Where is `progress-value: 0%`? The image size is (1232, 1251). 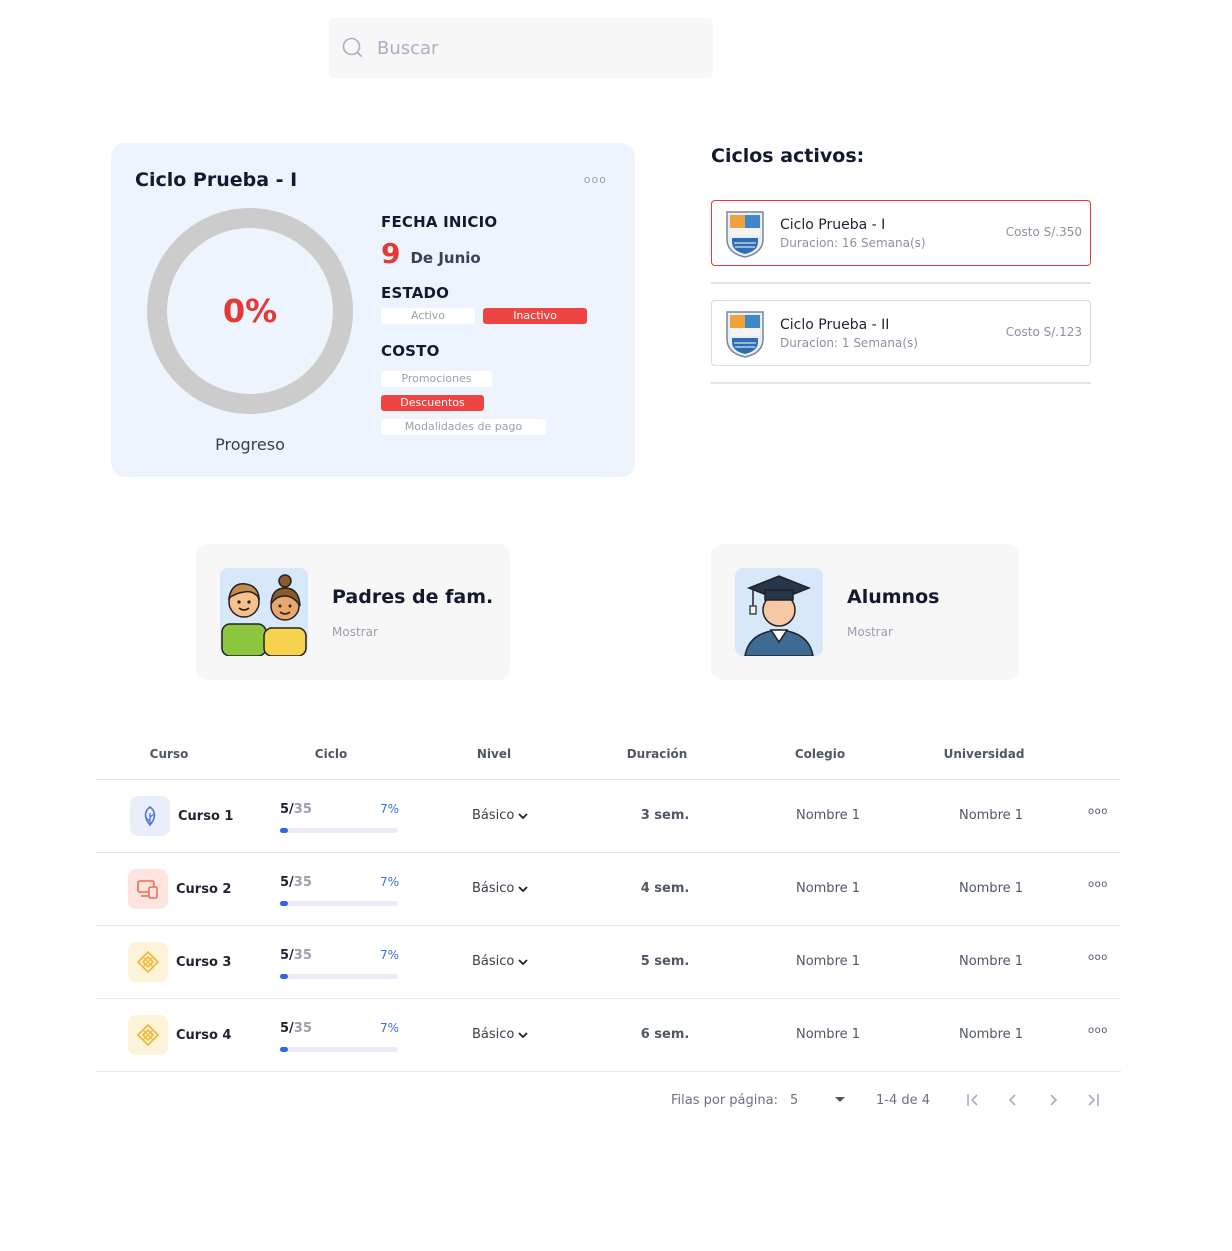
progress-value: 0% is located at coordinates (250, 311).